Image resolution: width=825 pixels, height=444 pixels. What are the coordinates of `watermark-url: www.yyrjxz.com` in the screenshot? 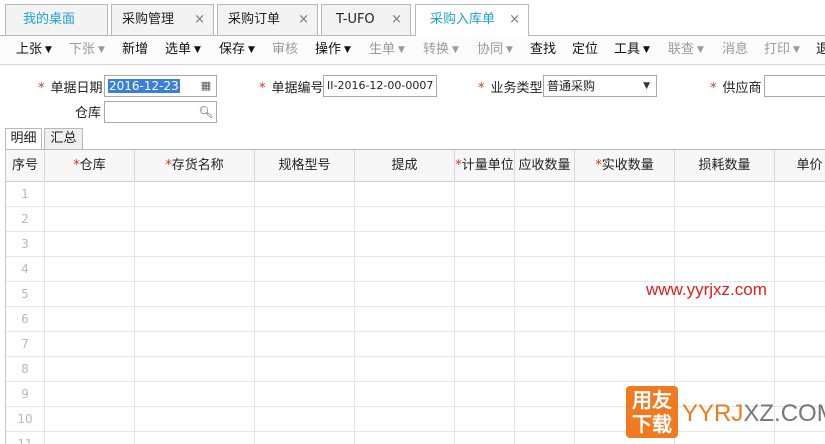 It's located at (706, 289).